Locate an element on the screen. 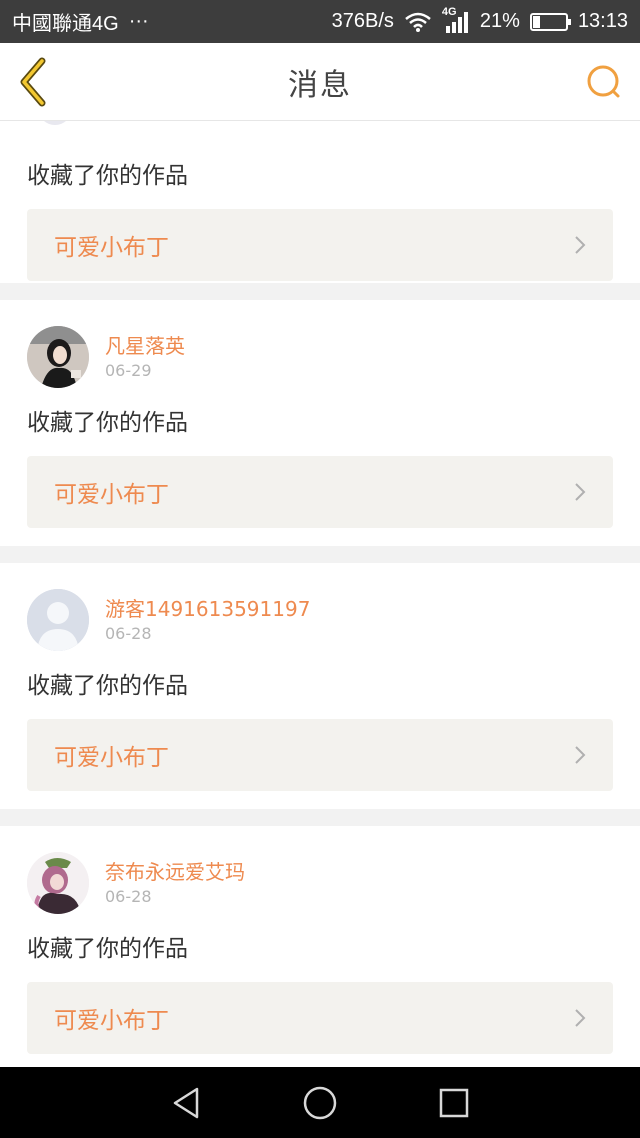 The image size is (640, 1138). user-meta: 游客1491613591197 06-28 is located at coordinates (207, 620).